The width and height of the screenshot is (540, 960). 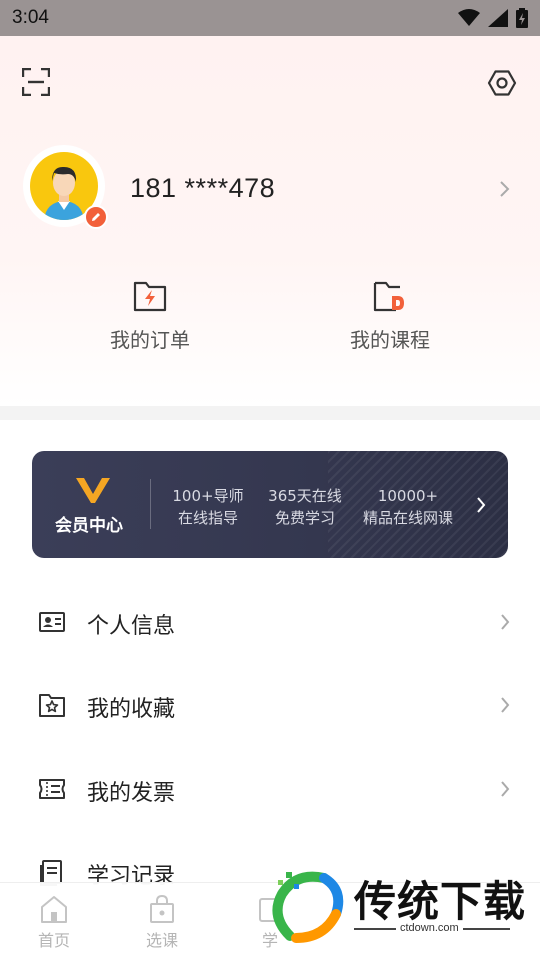 What do you see at coordinates (407, 518) in the screenshot?
I see `vip-feature-line: 精品在线网课` at bounding box center [407, 518].